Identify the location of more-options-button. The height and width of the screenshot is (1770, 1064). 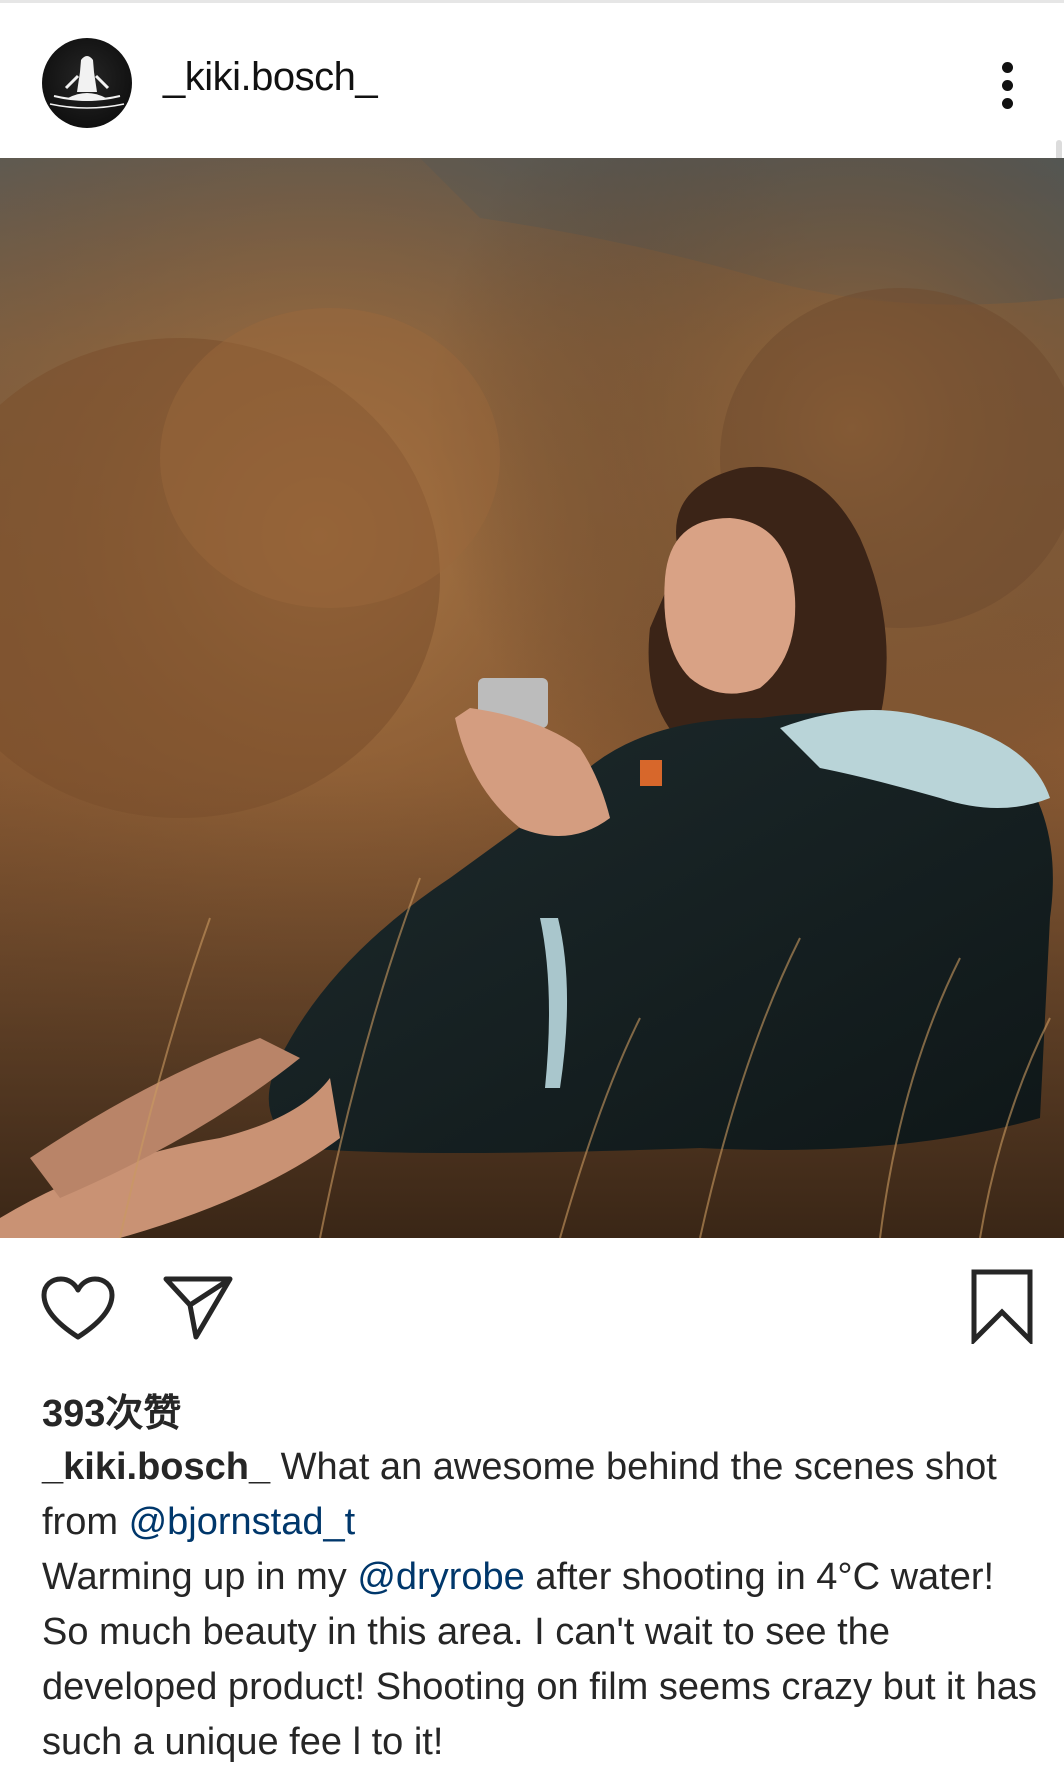
(1007, 85).